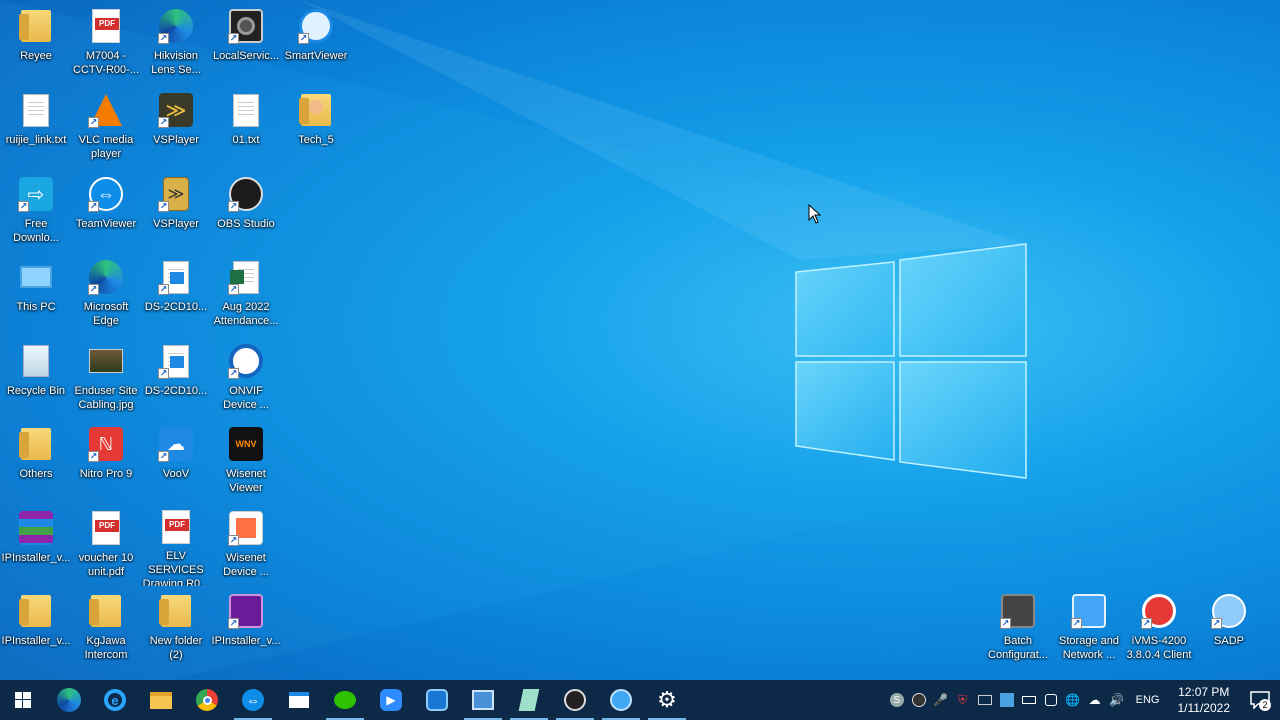  What do you see at coordinates (36, 295) in the screenshot?
I see `desktop-icon: This PC` at bounding box center [36, 295].